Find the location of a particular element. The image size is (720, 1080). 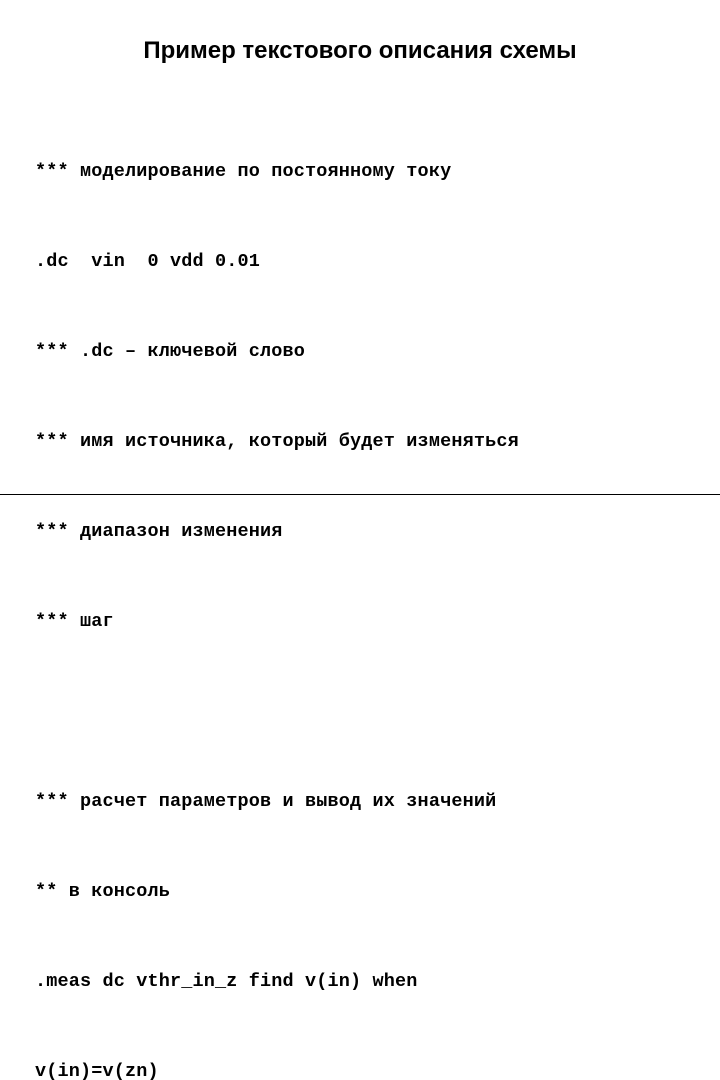

code-line: .dc vin 0 vdd 0.01 is located at coordinates (148, 261).